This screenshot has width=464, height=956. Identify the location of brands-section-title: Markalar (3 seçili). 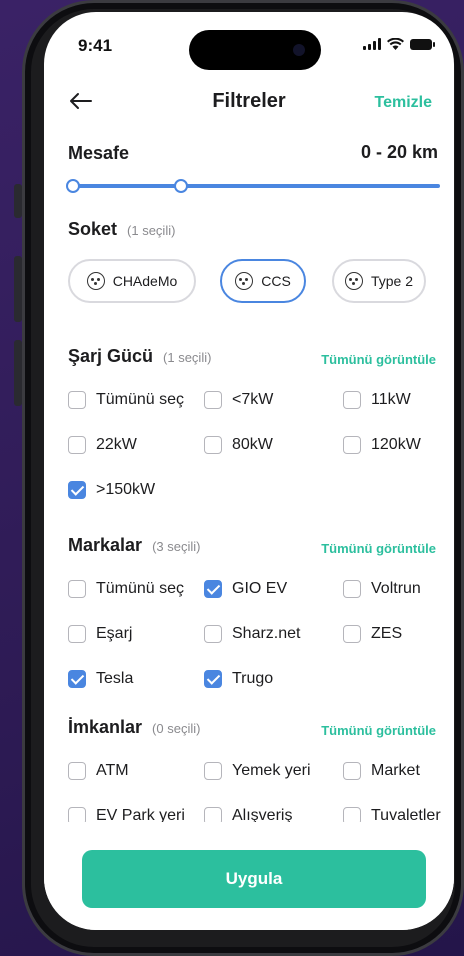
(134, 545).